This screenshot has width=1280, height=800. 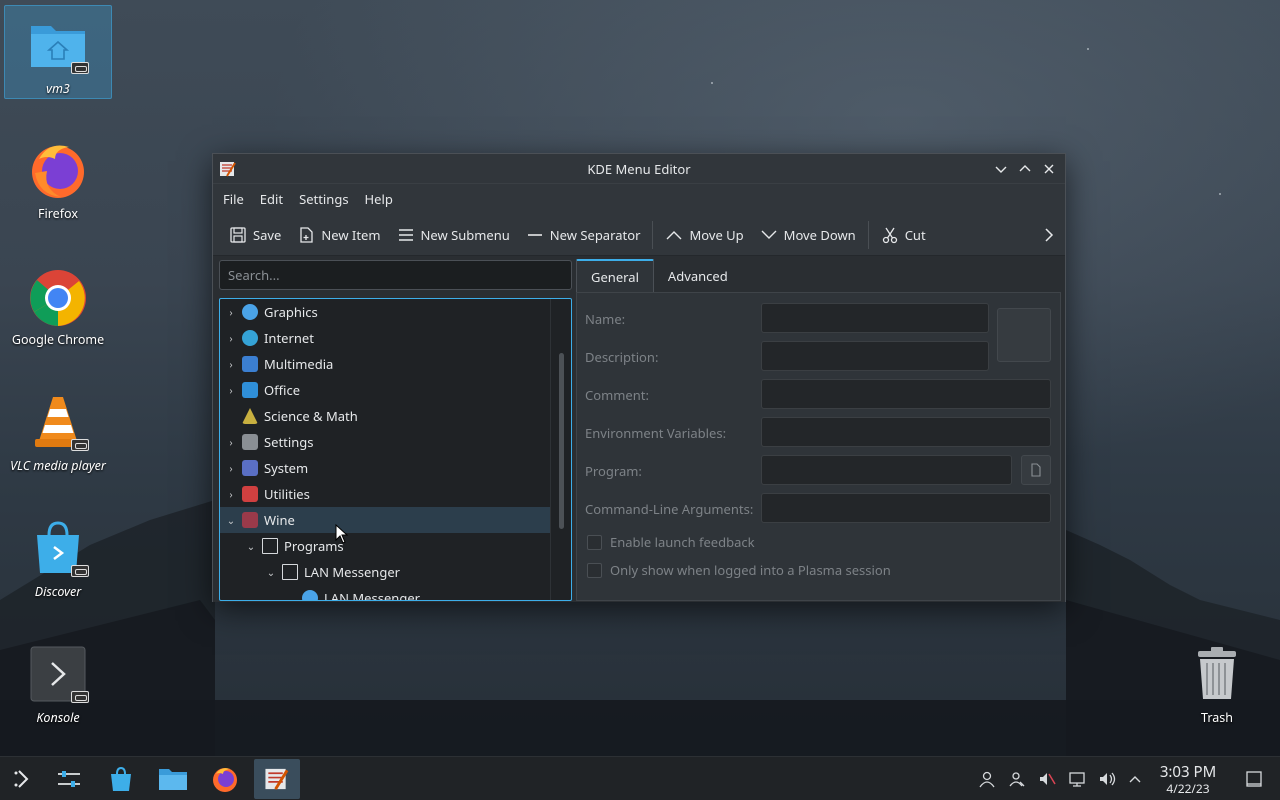 What do you see at coordinates (121, 779) in the screenshot?
I see `discover-taskbar-item` at bounding box center [121, 779].